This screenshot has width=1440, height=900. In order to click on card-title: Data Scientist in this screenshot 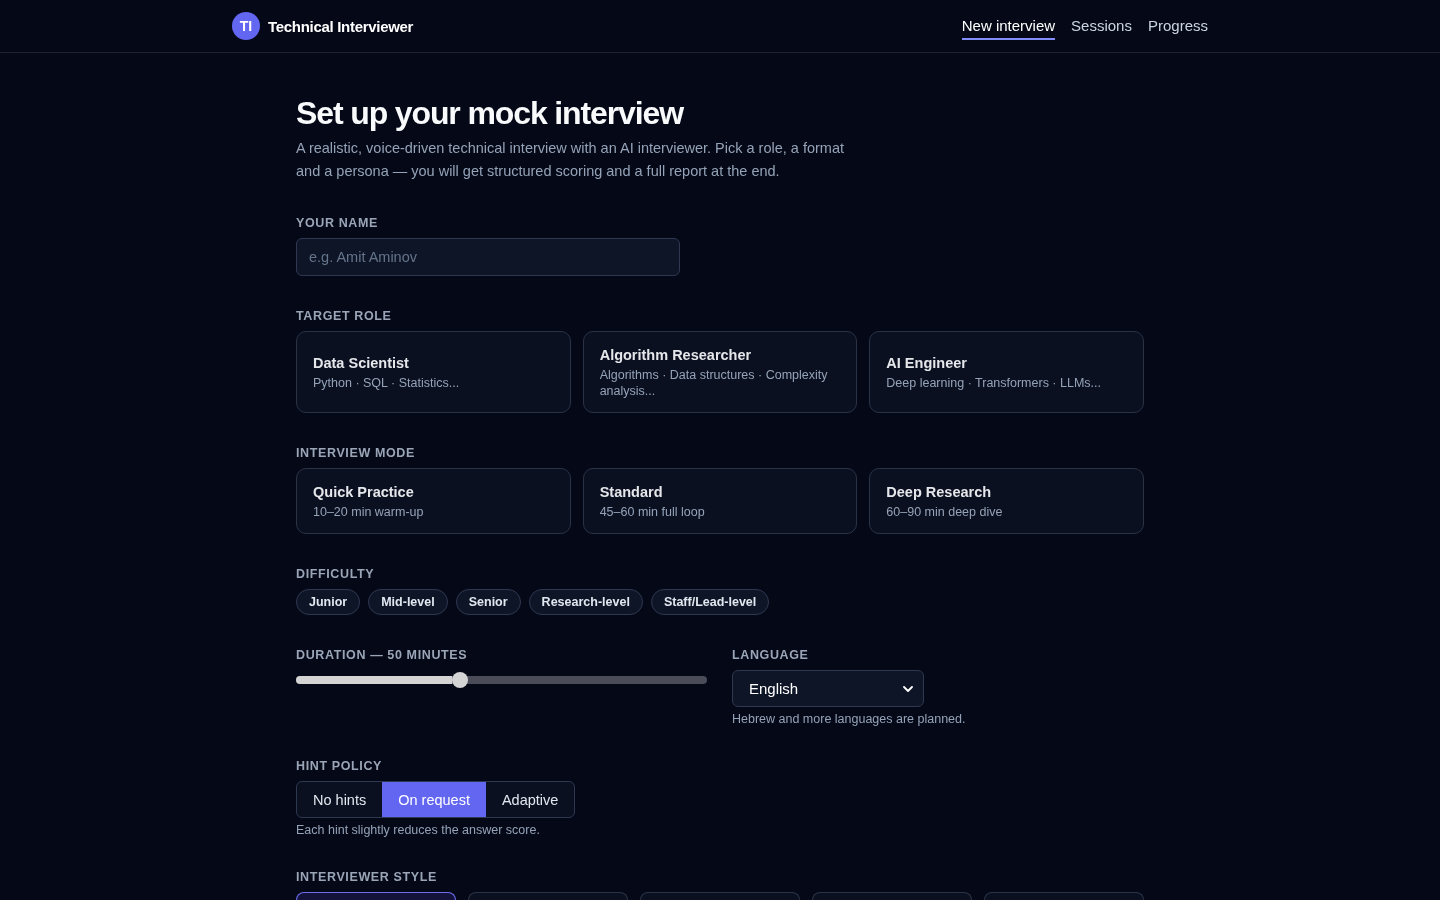, I will do `click(361, 363)`.